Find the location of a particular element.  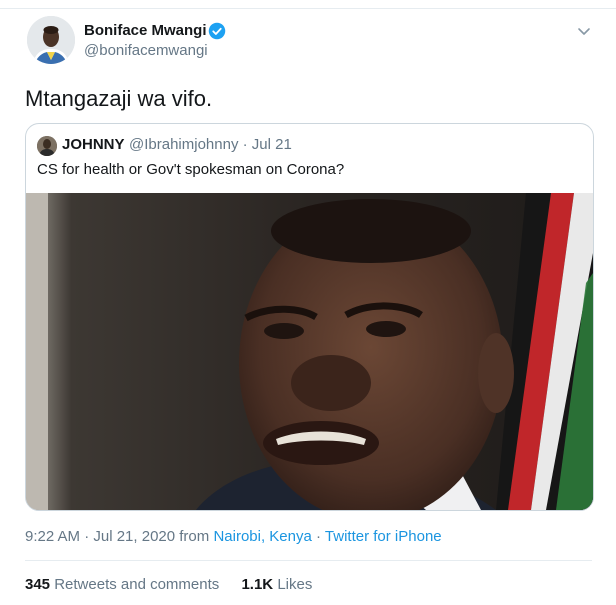

source-link: Twitter for iPhone is located at coordinates (383, 536).